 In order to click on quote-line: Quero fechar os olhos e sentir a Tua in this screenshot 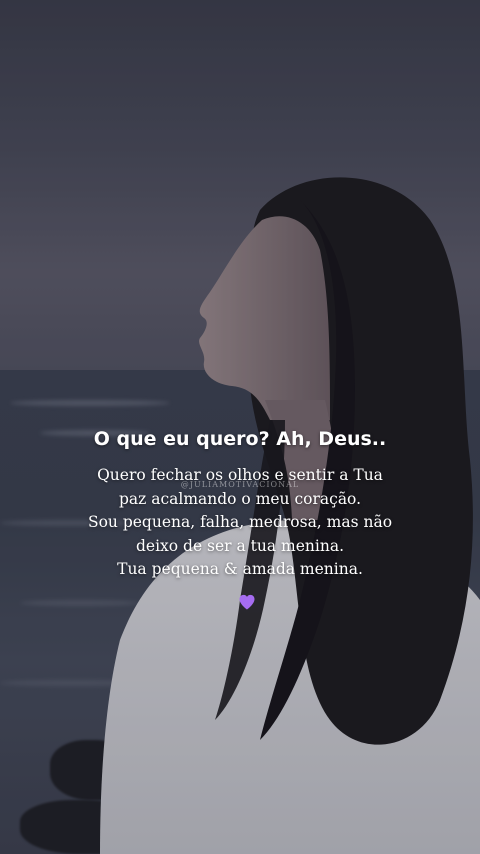, I will do `click(240, 475)`.